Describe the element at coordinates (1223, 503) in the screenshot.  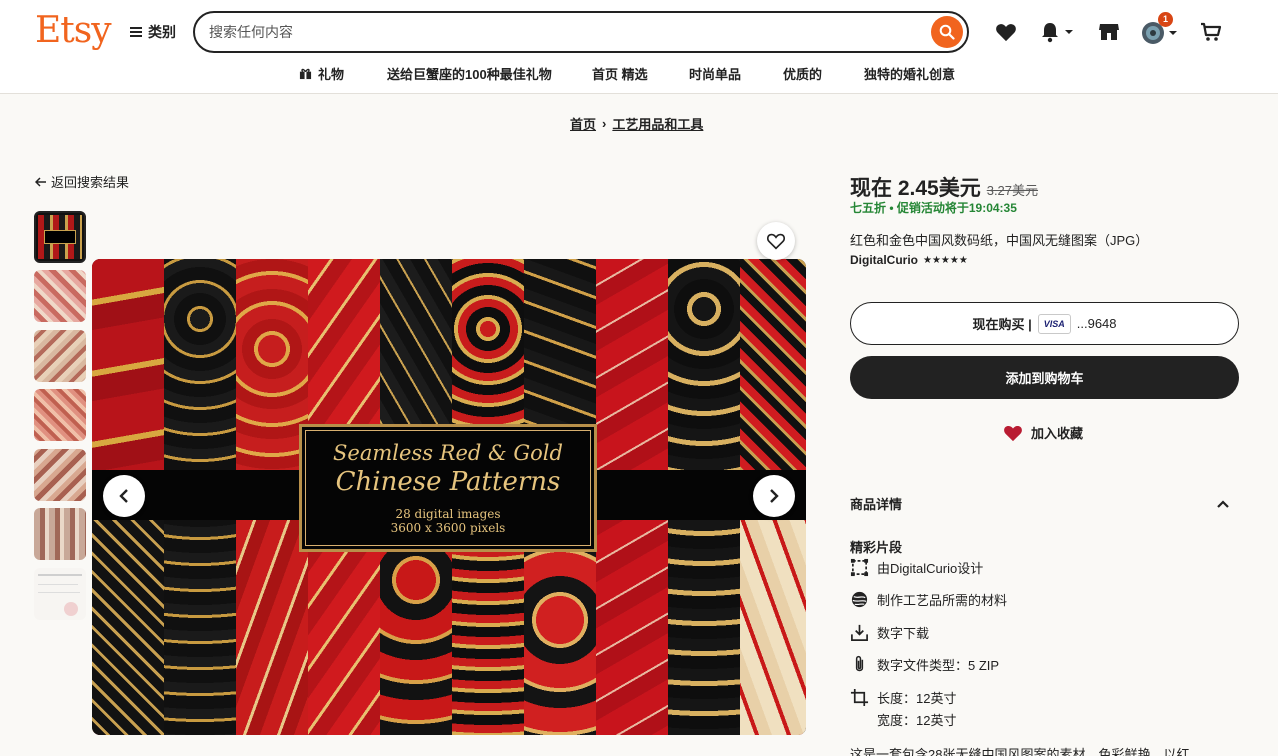
I see `chevron-up-icon` at that location.